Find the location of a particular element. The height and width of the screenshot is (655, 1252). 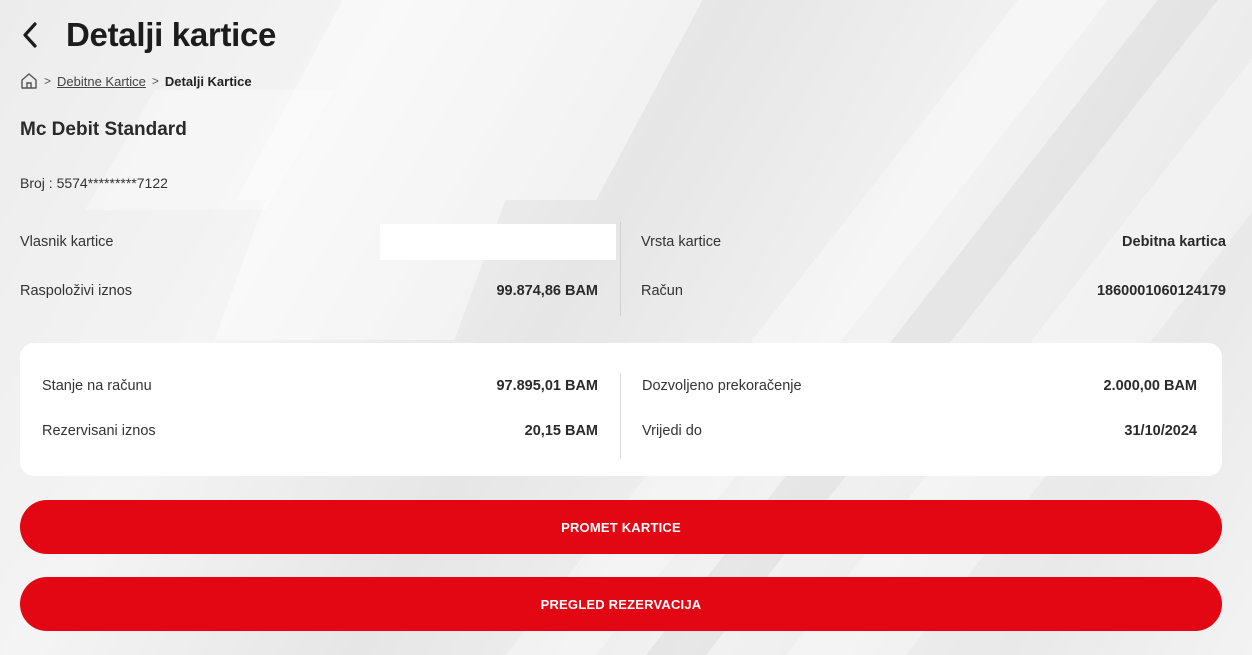

breadcrumb-debit-cards-link: Debitne Kartice is located at coordinates (101, 81).